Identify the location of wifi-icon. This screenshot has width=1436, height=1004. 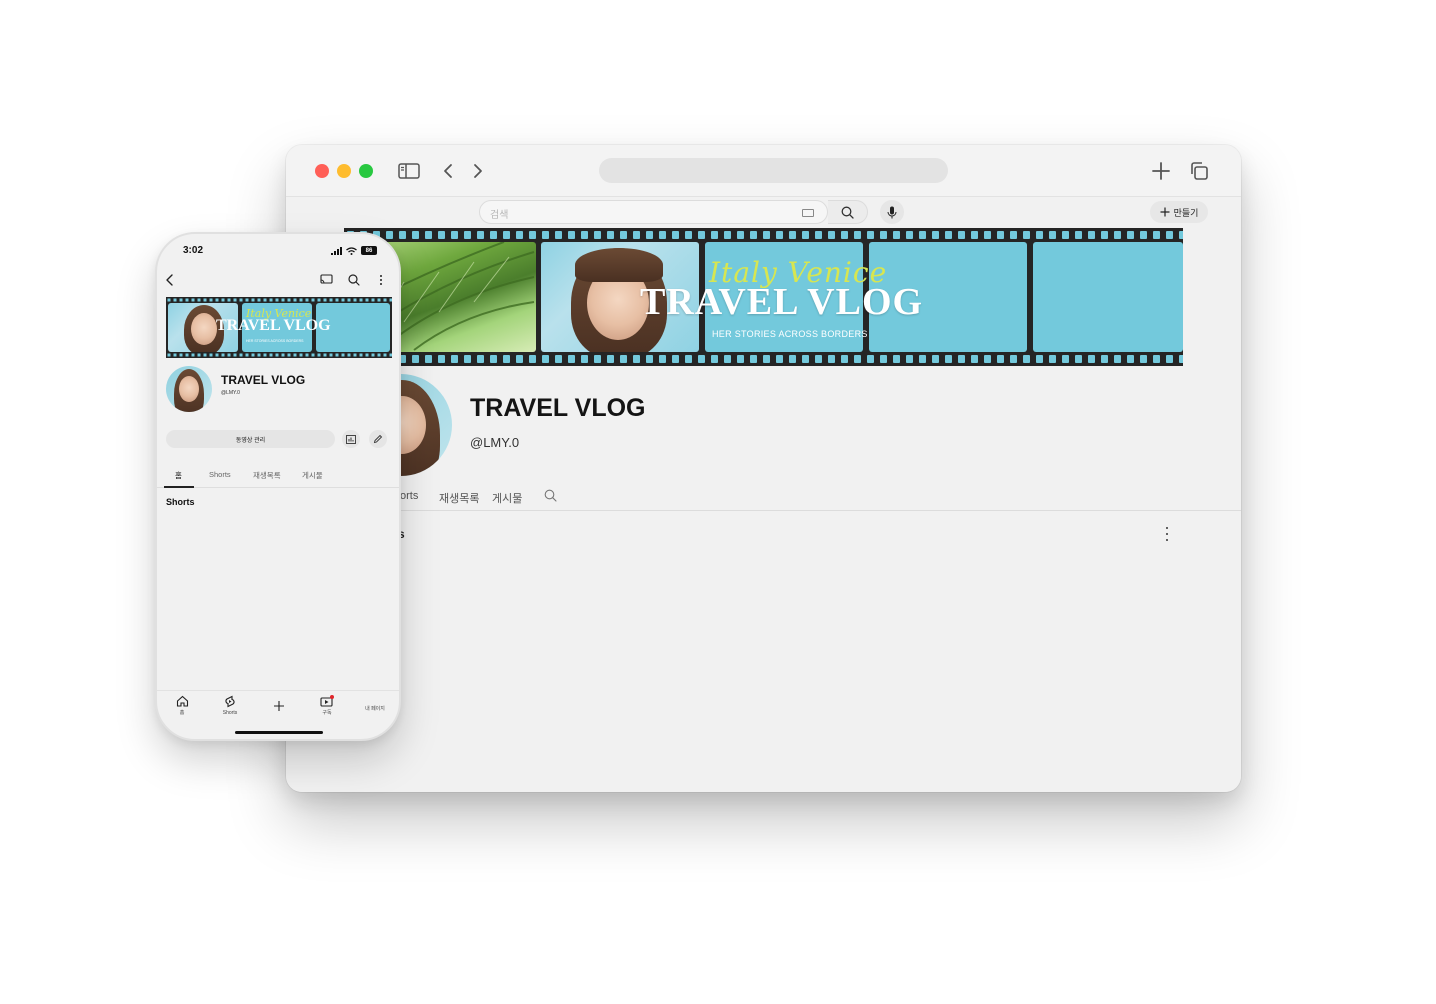
(351, 250).